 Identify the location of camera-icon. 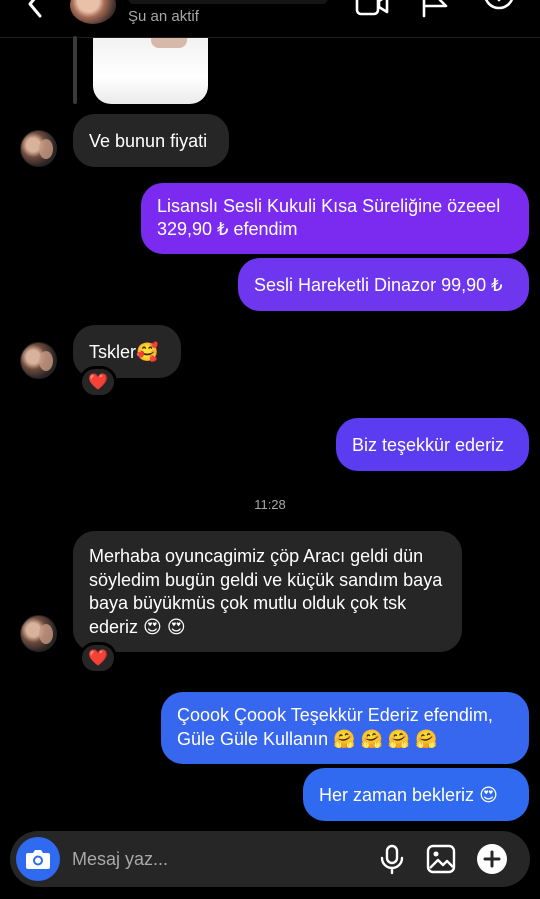
(38, 859).